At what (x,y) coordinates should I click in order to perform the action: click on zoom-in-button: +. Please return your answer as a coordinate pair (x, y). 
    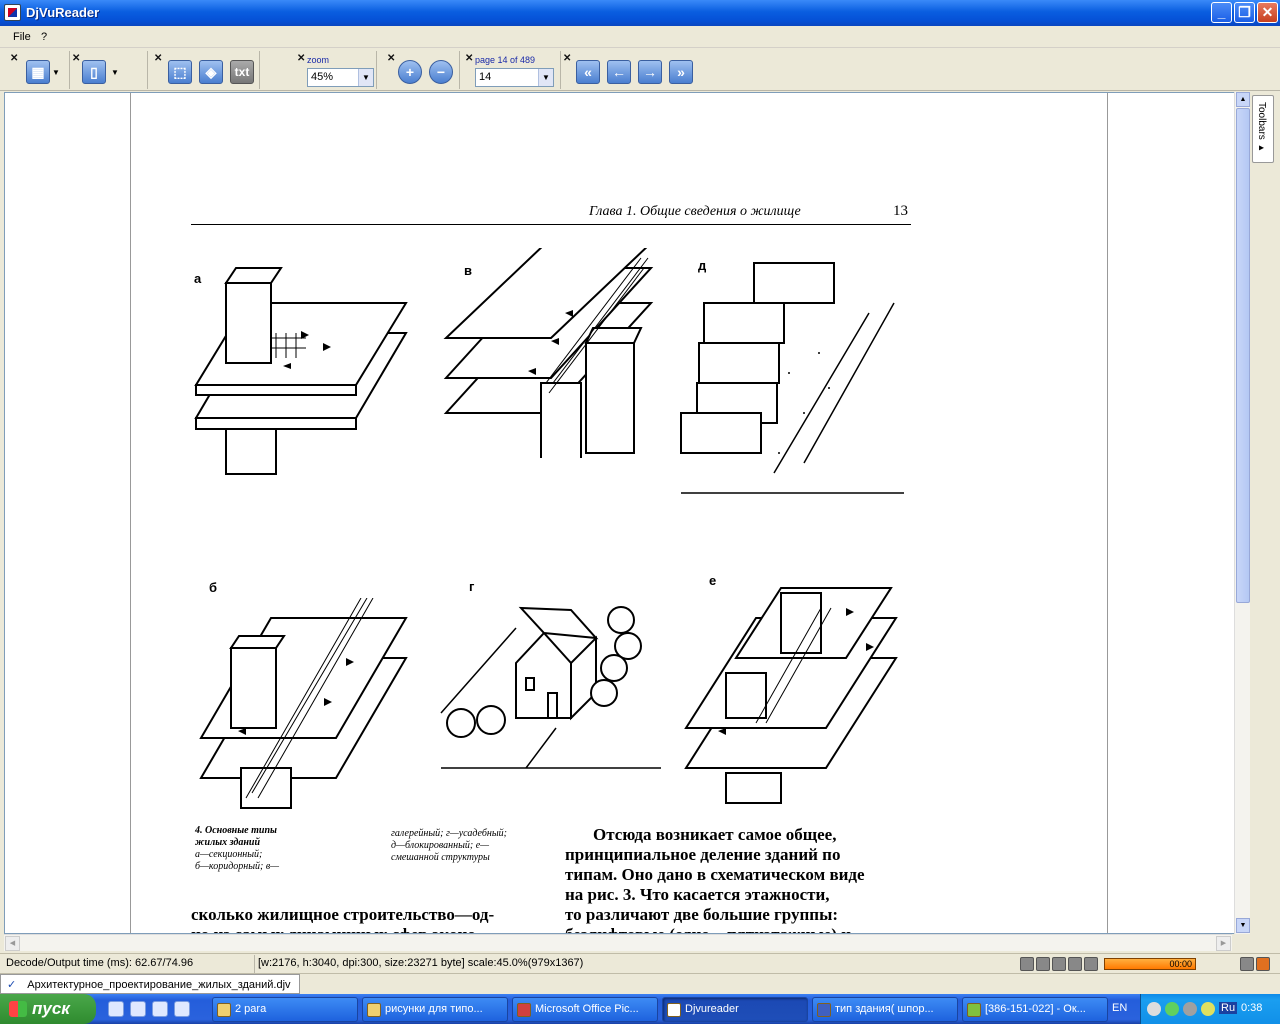
    Looking at the image, I should click on (410, 72).